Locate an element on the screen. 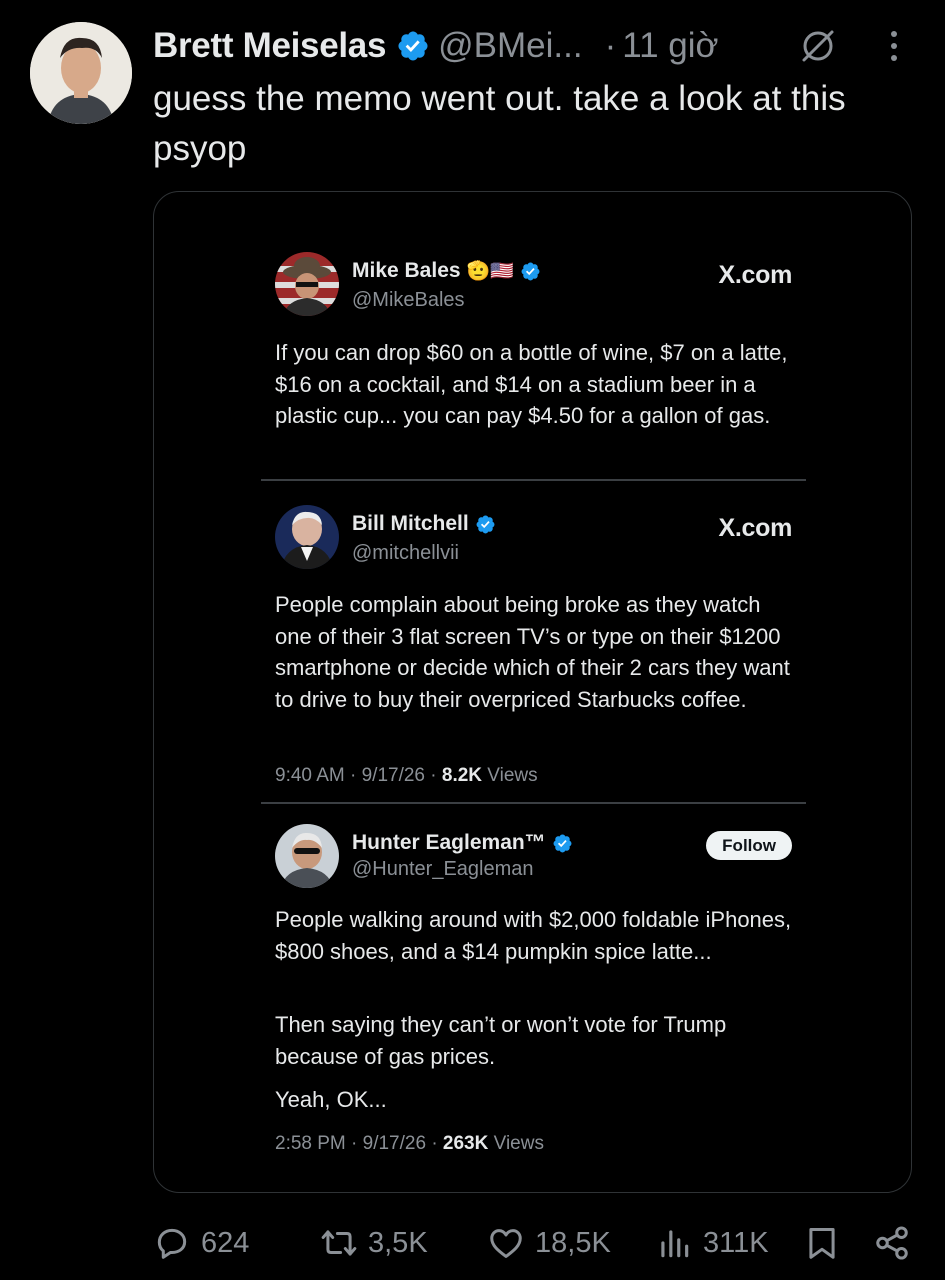 The width and height of the screenshot is (945, 1280). post-header: Brett Meiselas @BMei... · 11 giờ is located at coordinates (436, 46).